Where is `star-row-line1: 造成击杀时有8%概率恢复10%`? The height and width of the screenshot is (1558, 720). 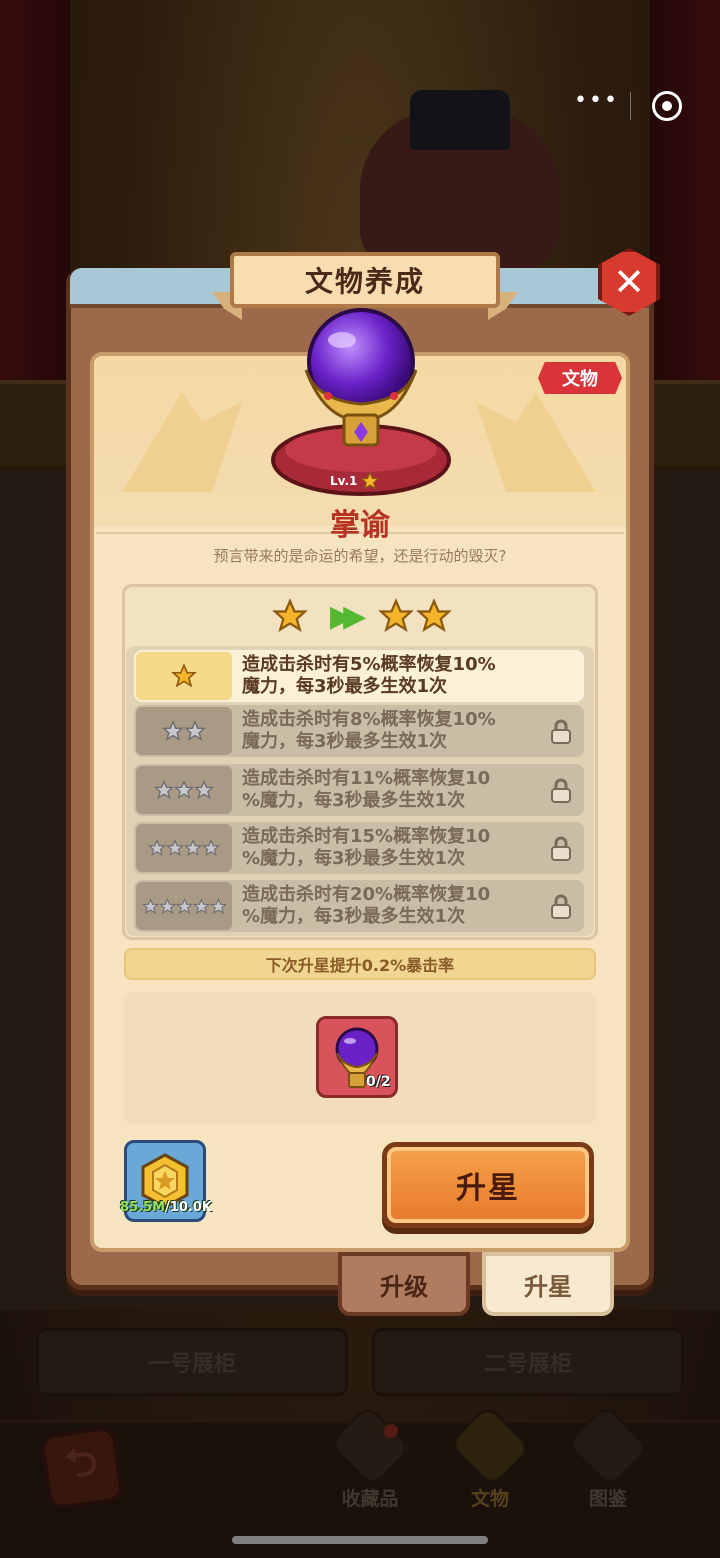
star-row-line1: 造成击杀时有8%概率恢复10% is located at coordinates (369, 719).